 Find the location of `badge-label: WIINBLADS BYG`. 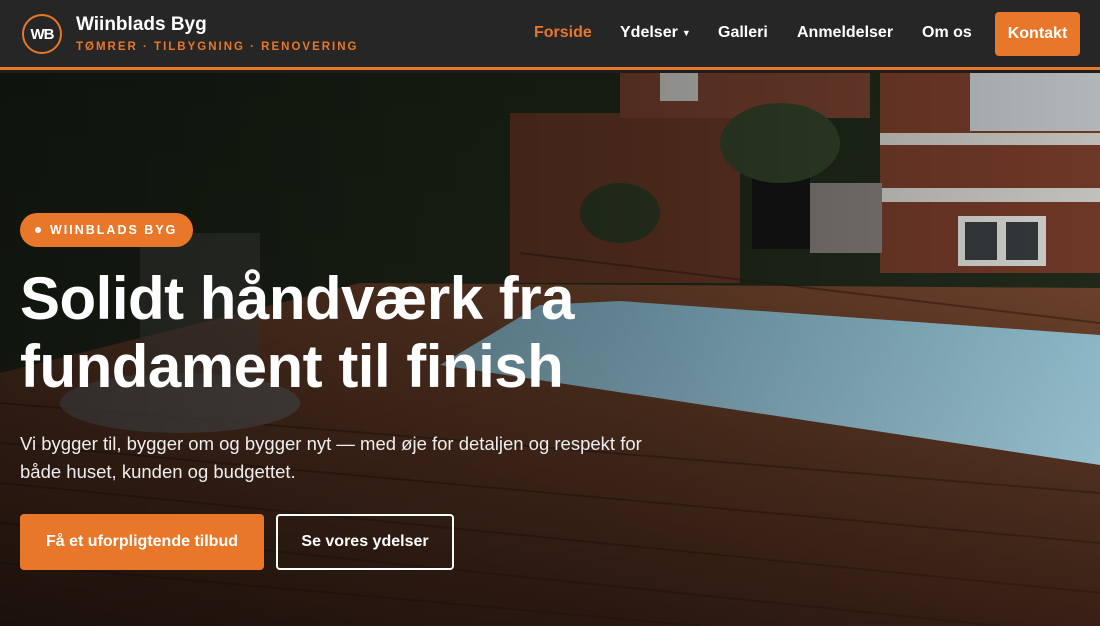

badge-label: WIINBLADS BYG is located at coordinates (114, 230).